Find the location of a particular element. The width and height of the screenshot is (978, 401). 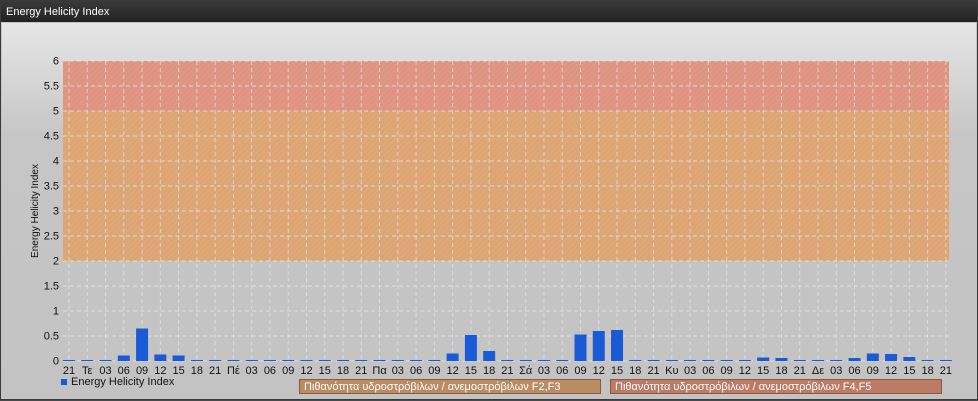

y-tick-label: 3 is located at coordinates (56, 212).